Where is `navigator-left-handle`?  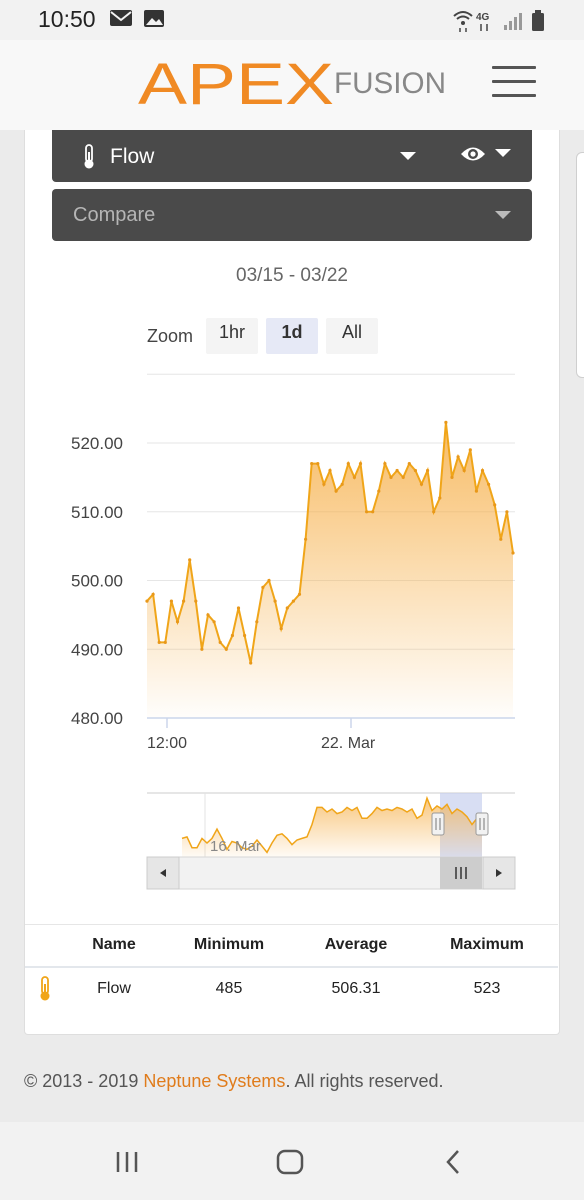 navigator-left-handle is located at coordinates (438, 824).